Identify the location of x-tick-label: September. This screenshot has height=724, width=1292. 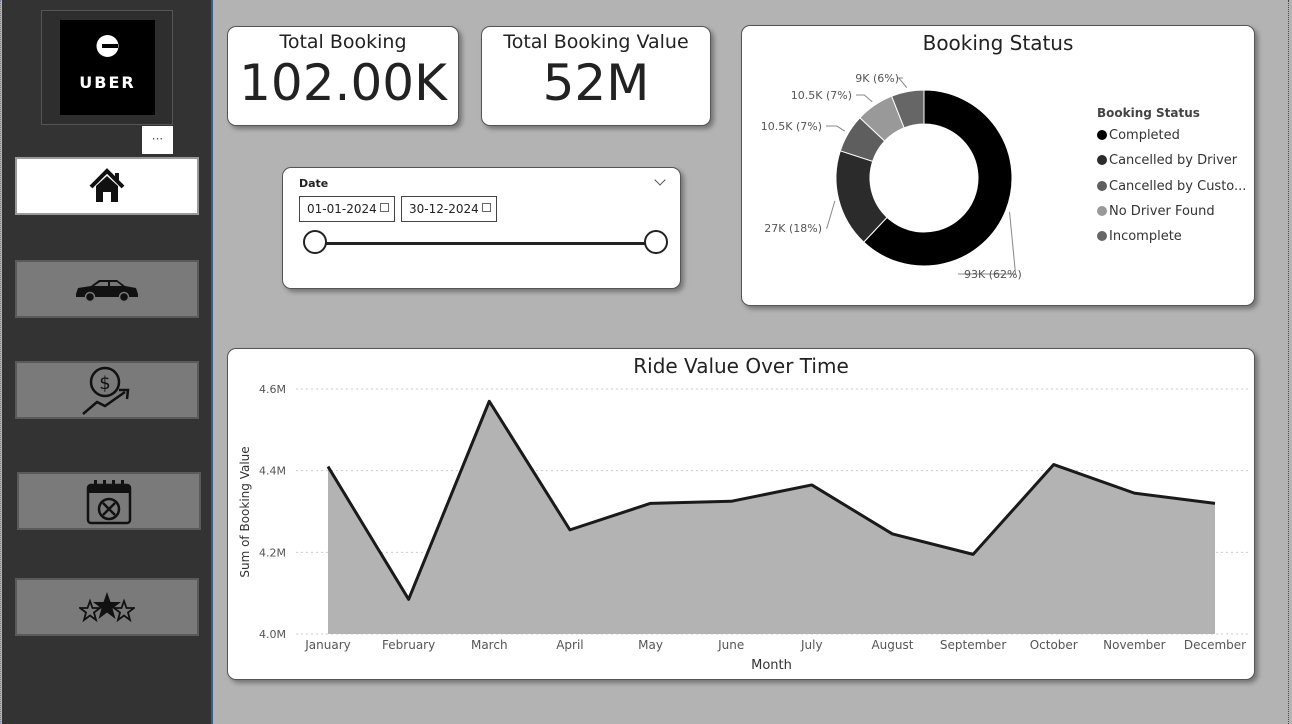
(973, 645).